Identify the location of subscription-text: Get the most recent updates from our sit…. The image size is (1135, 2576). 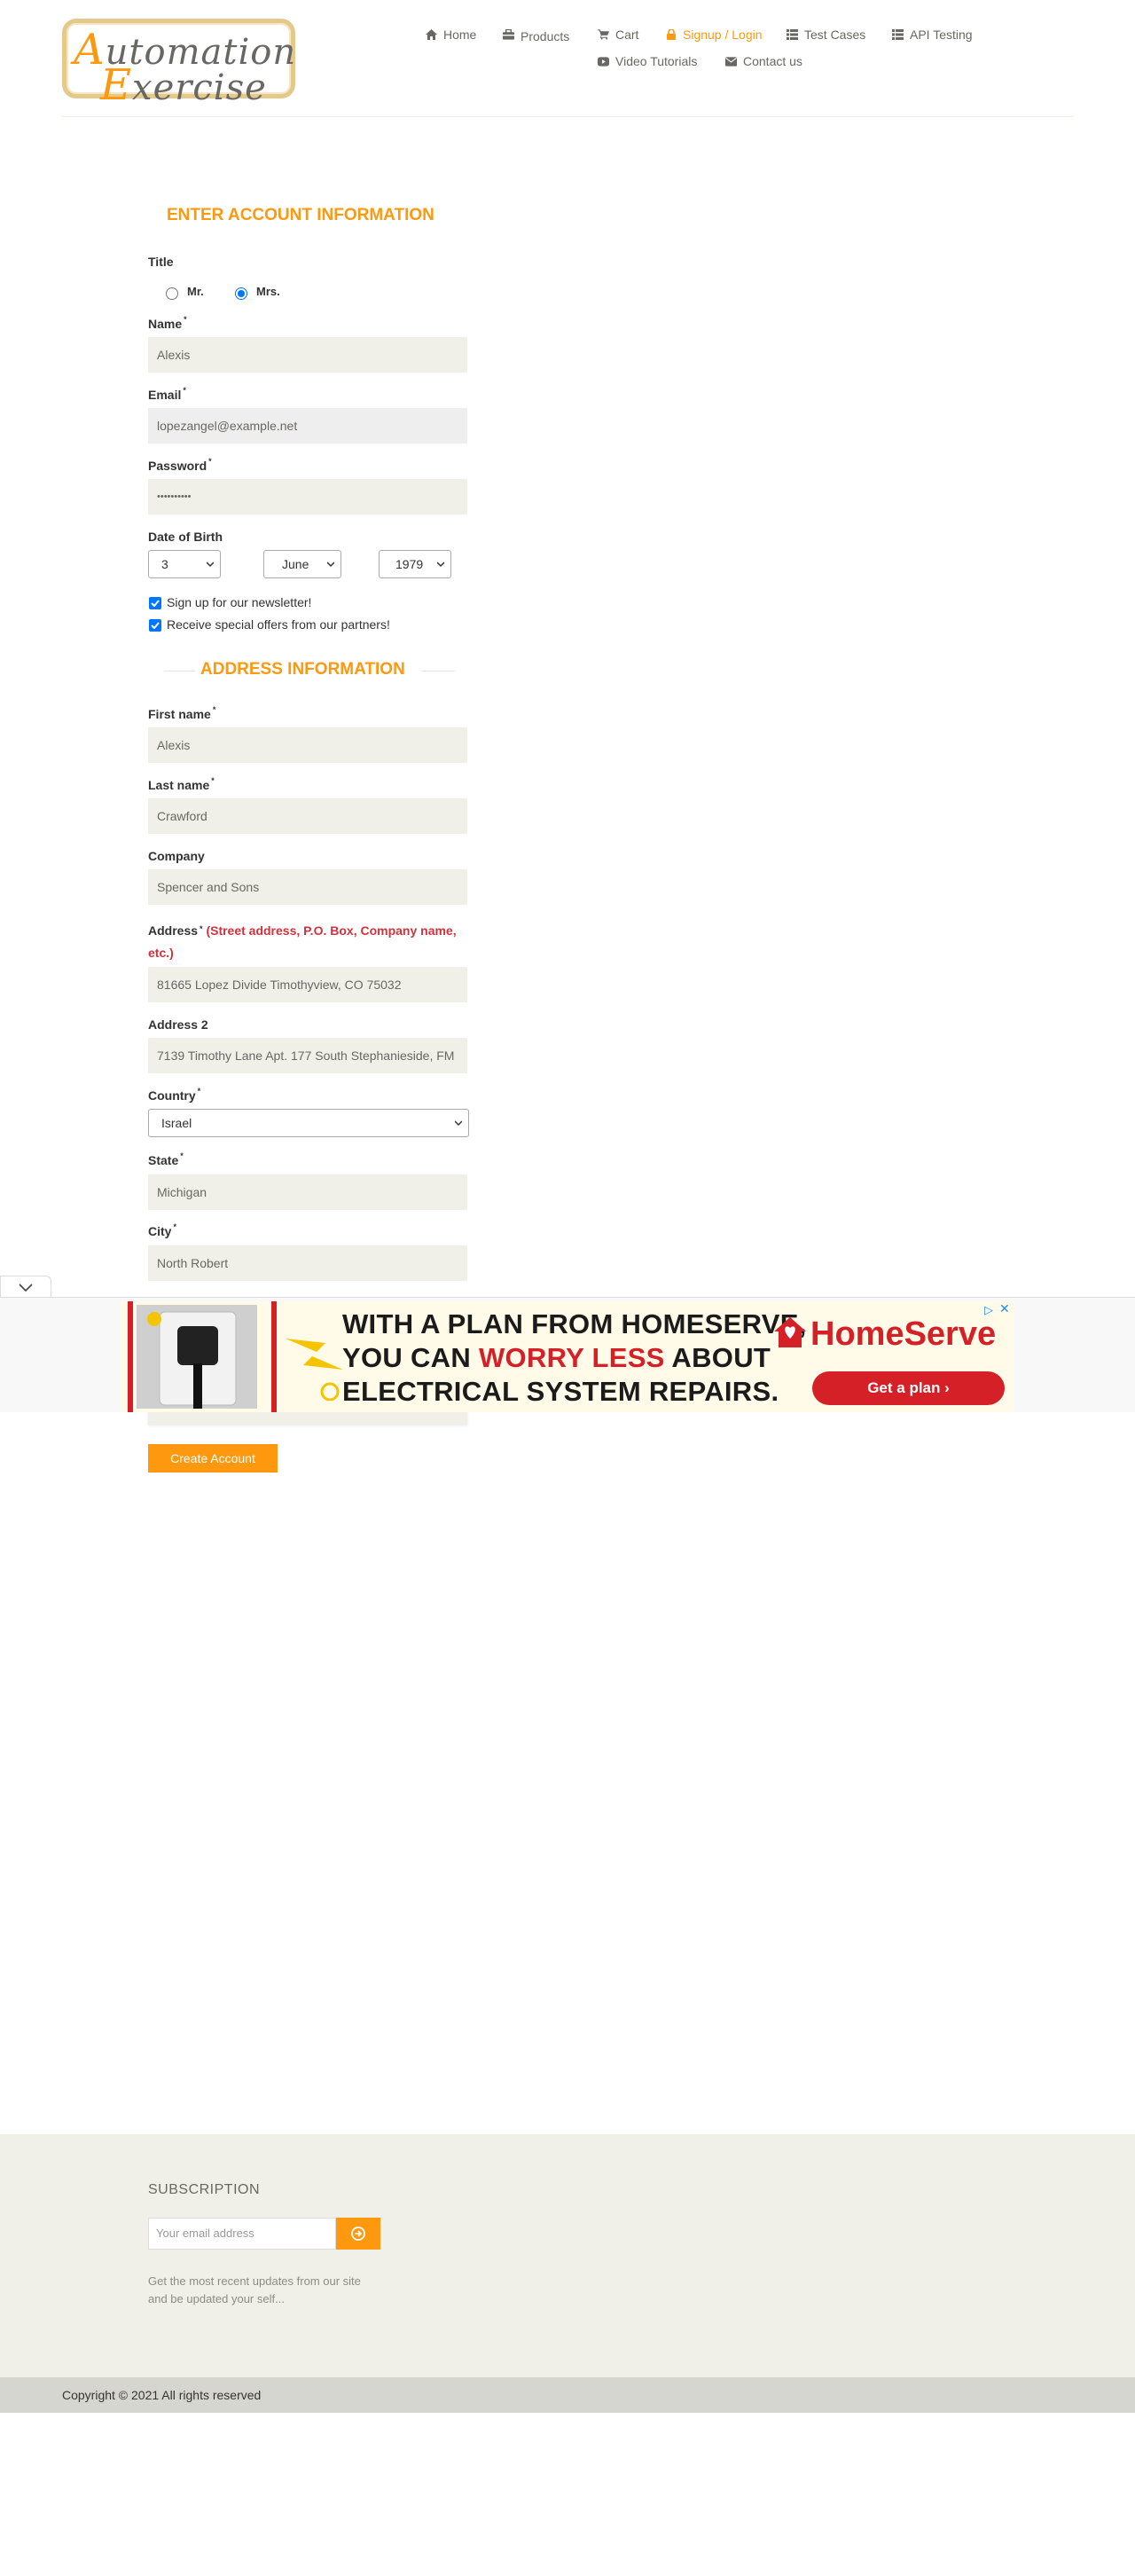
(255, 2289).